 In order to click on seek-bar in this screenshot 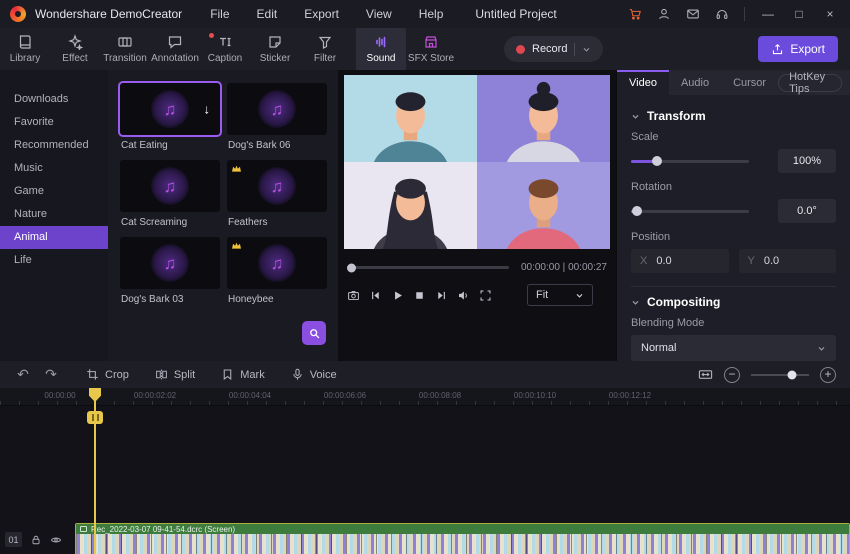, I will do `click(428, 267)`.